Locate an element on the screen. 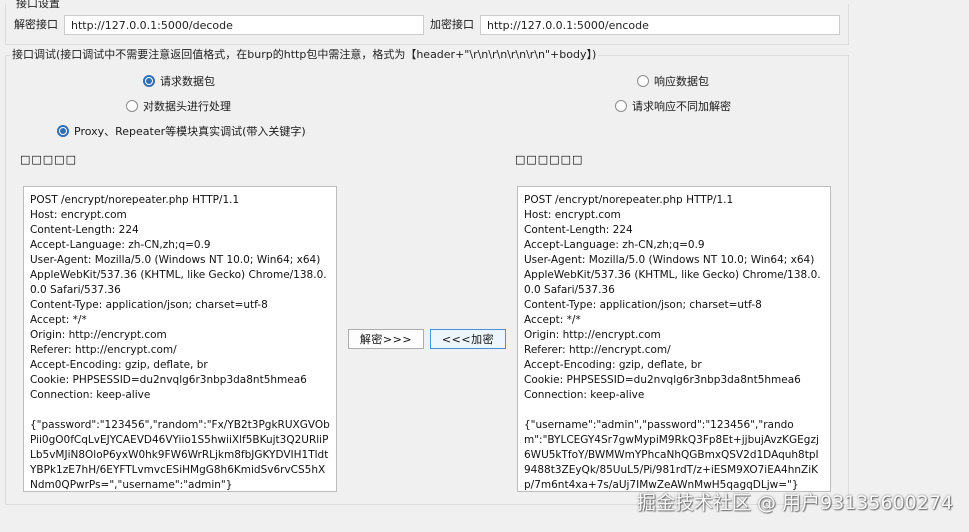 The height and width of the screenshot is (532, 969). watermark: 掘金技术社区 @ 用户9313560027​4 is located at coordinates (794, 503).